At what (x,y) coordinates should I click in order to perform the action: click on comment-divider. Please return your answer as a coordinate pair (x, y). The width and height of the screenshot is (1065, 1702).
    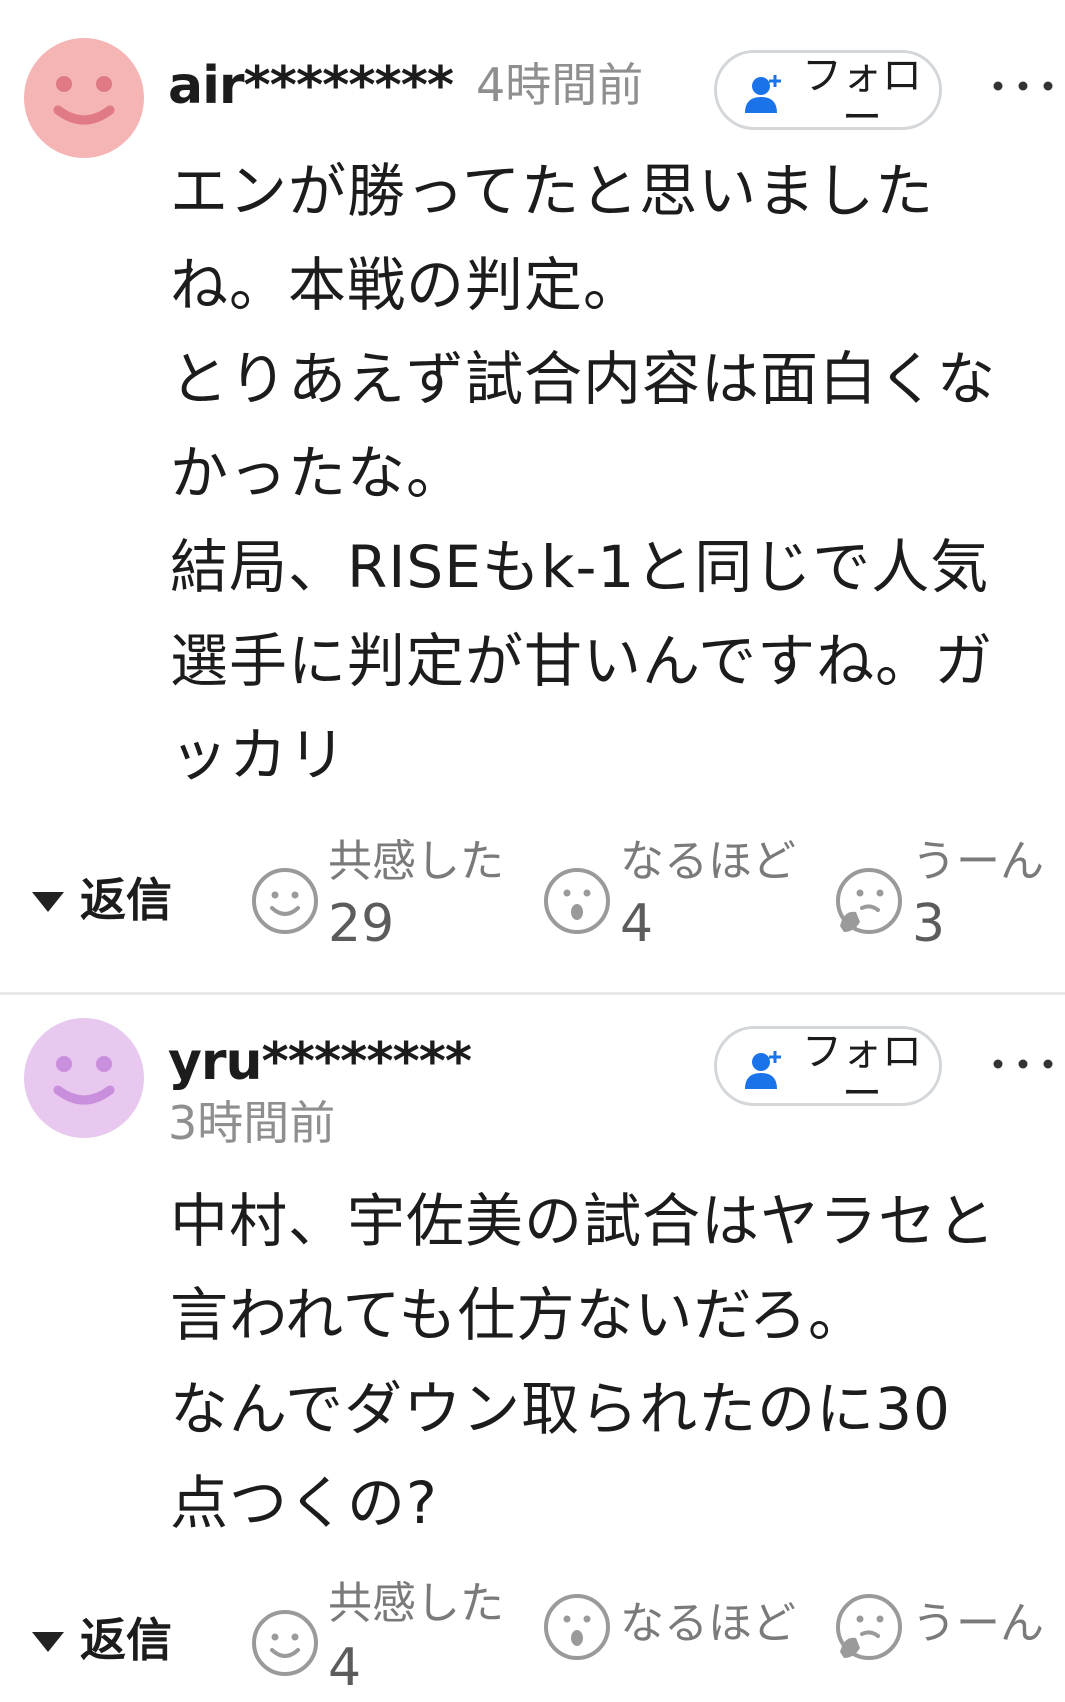
    Looking at the image, I should click on (532, 993).